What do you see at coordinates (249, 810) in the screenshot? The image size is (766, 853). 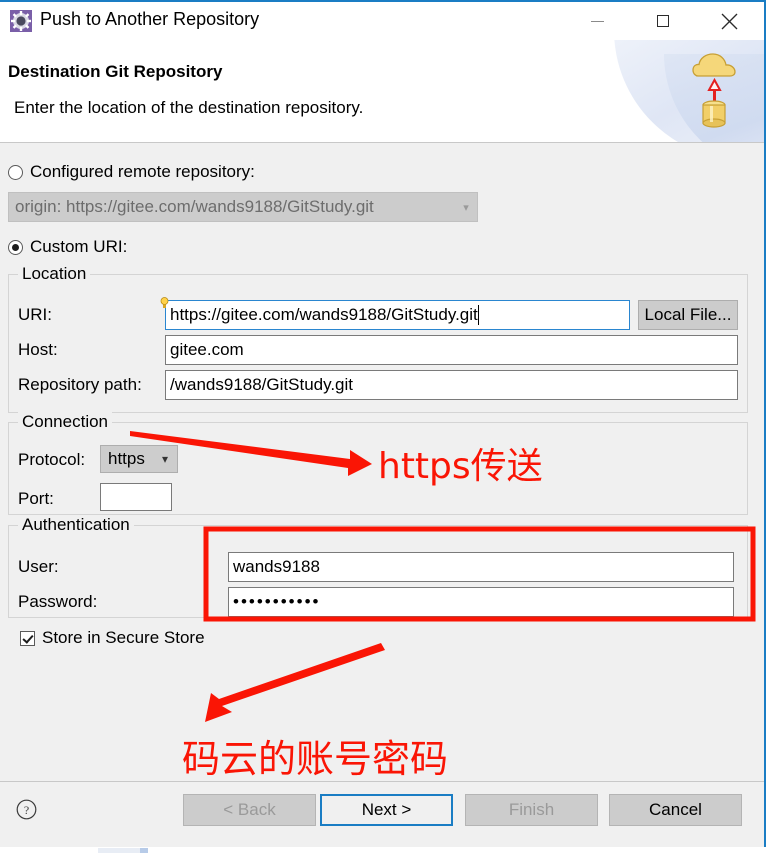 I see `back-button: < Back` at bounding box center [249, 810].